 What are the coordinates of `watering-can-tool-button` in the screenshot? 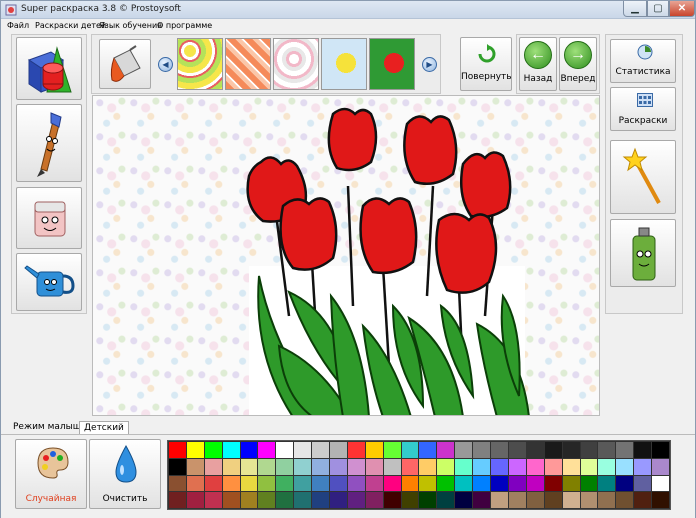 It's located at (49, 282).